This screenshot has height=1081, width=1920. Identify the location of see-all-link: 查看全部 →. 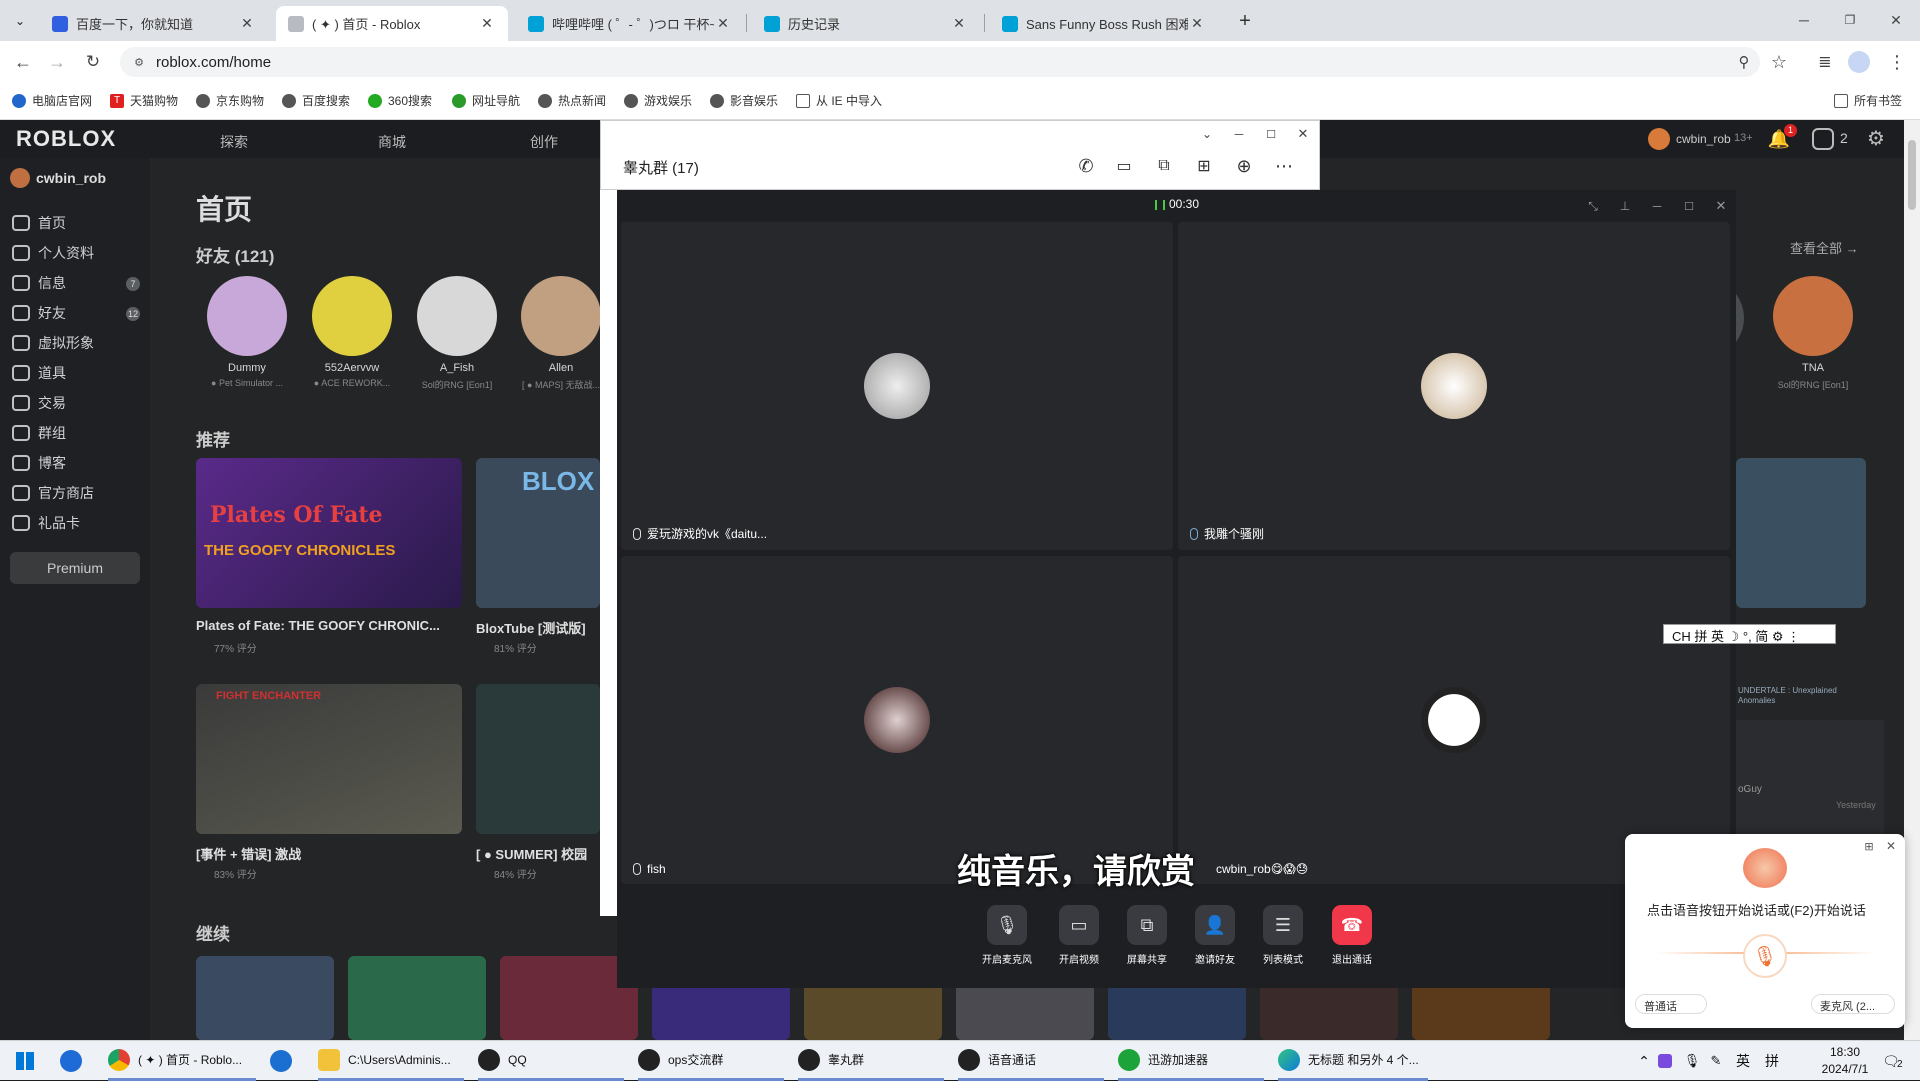
(1824, 247).